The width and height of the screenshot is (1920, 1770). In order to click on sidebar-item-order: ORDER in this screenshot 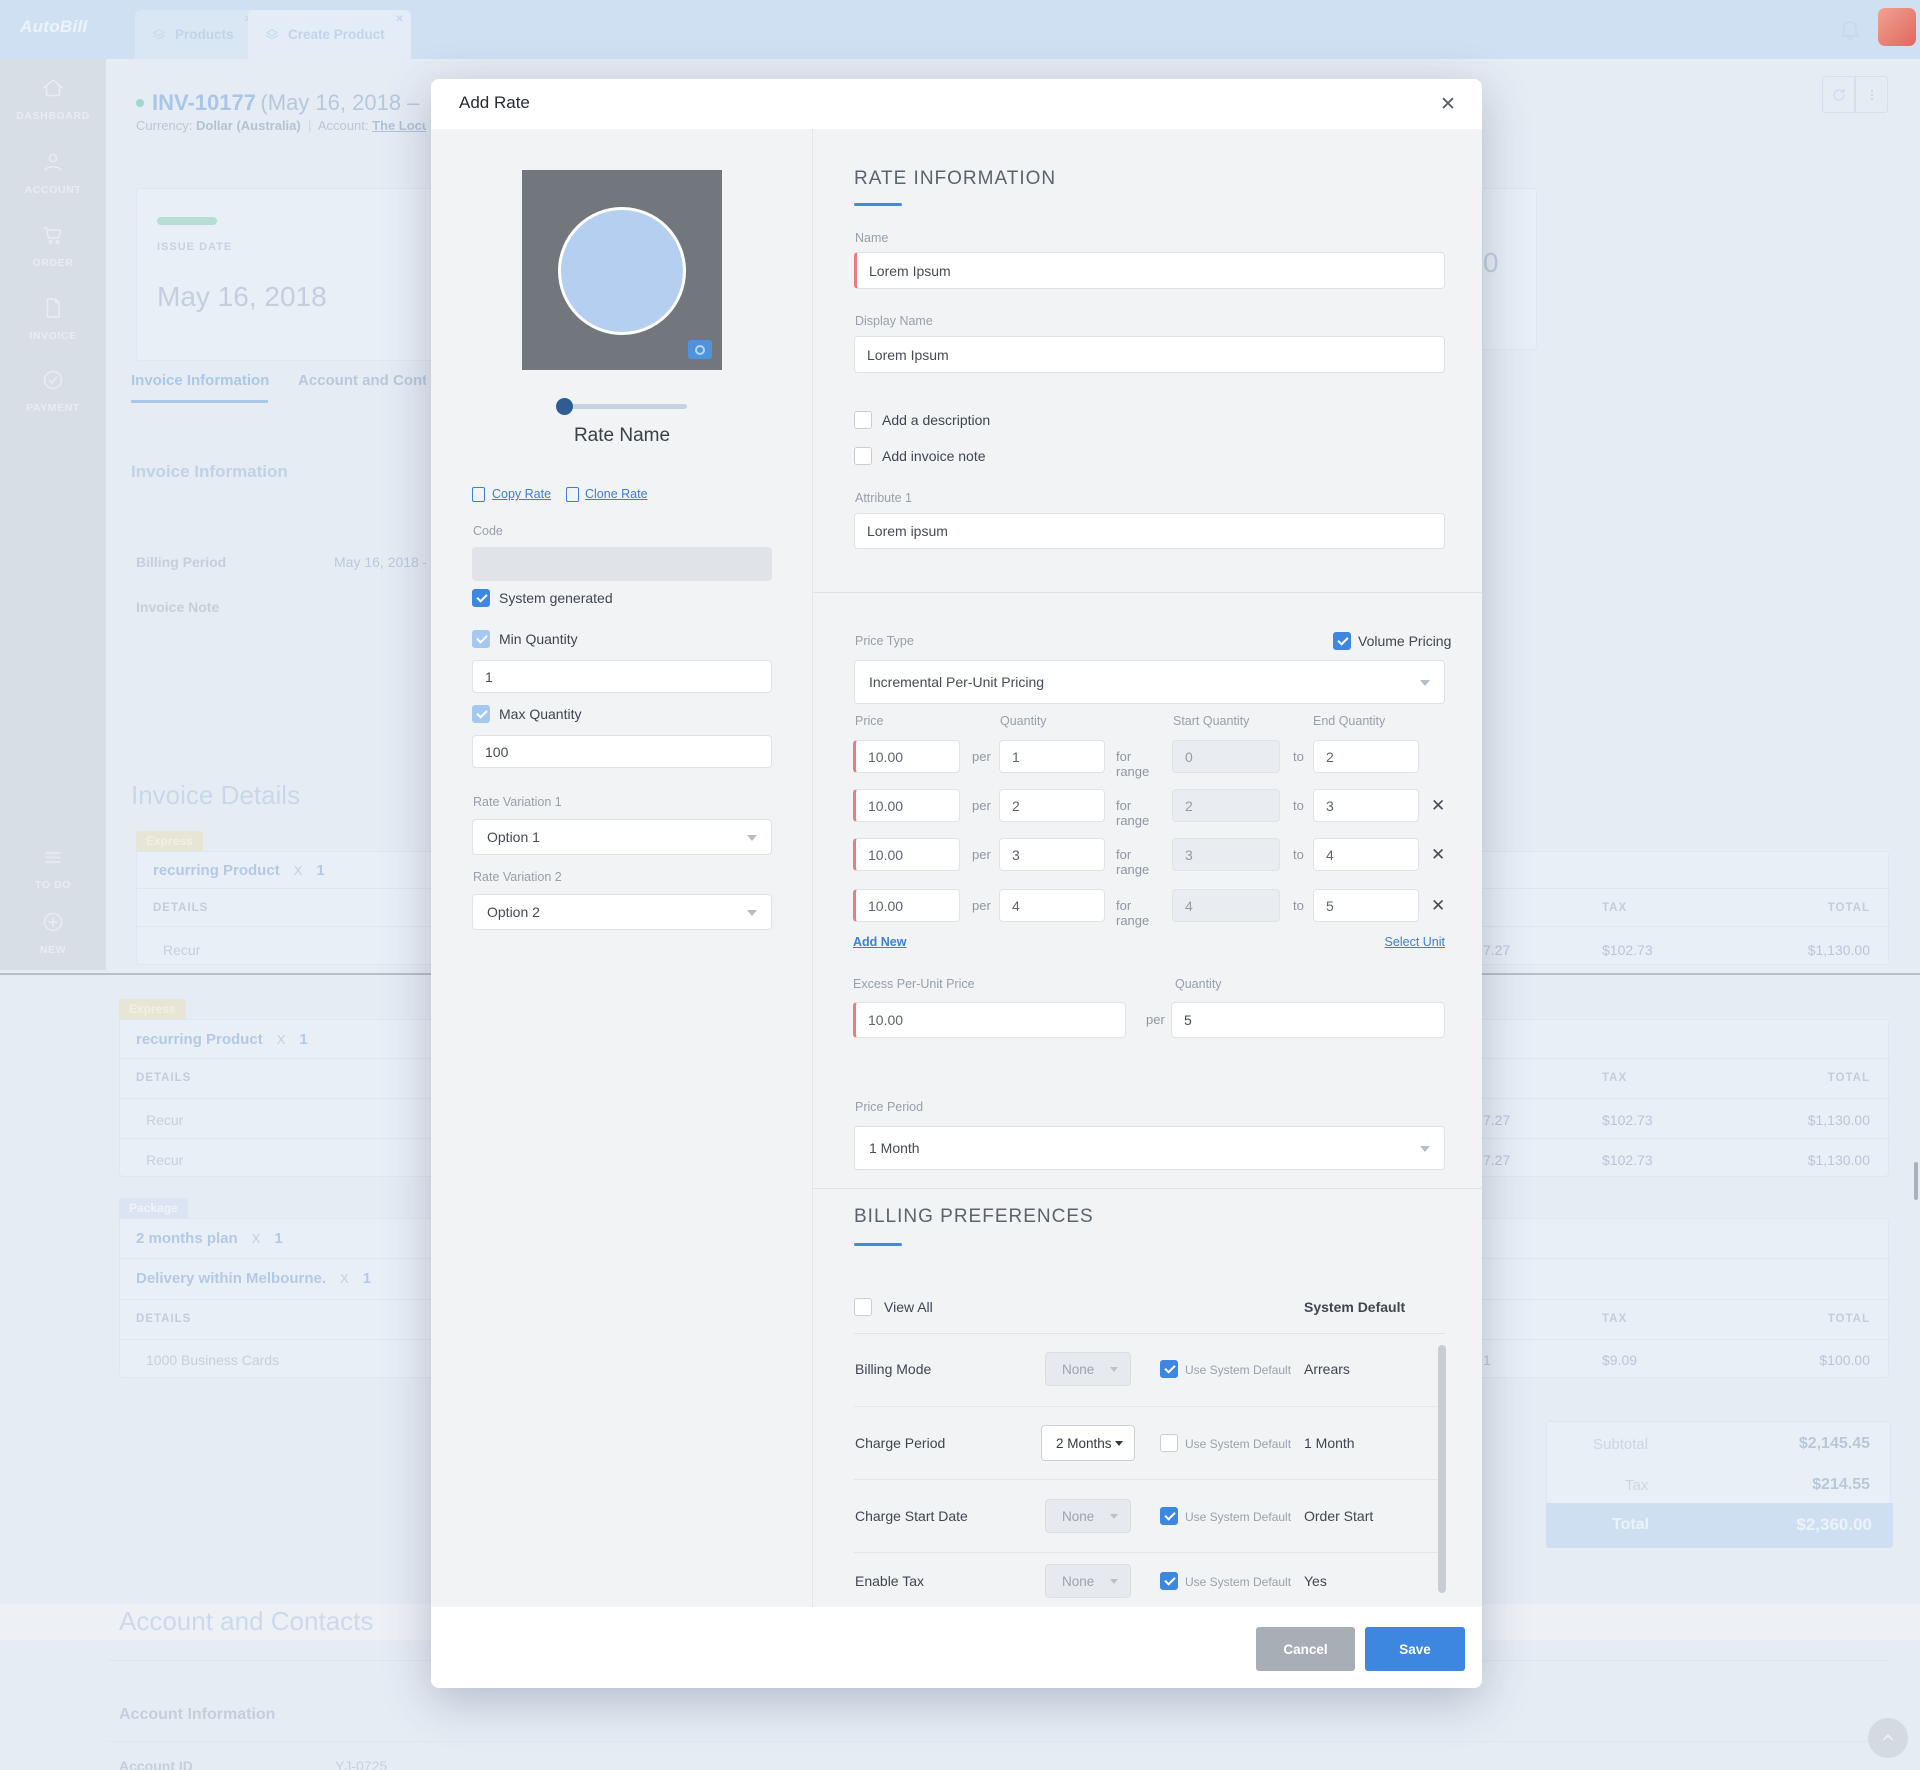, I will do `click(53, 246)`.